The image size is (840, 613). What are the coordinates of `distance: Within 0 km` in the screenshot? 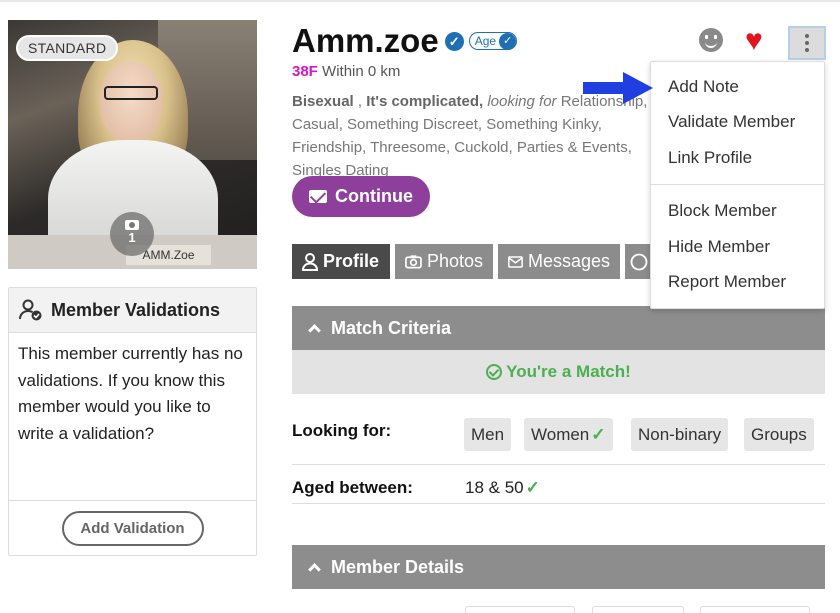 It's located at (361, 71).